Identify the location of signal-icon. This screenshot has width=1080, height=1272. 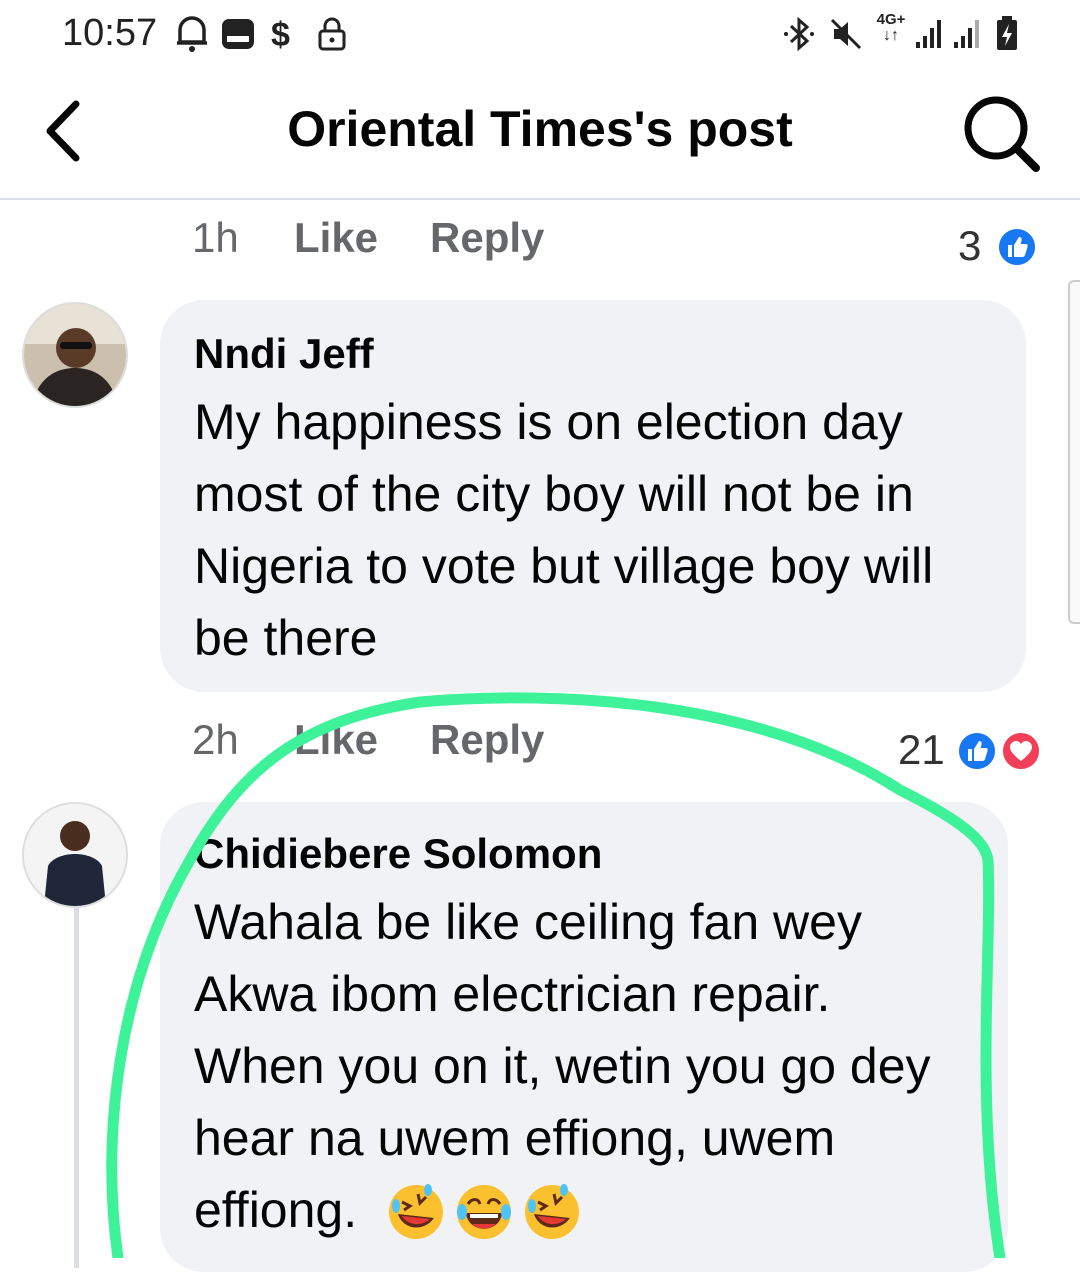
(928, 34).